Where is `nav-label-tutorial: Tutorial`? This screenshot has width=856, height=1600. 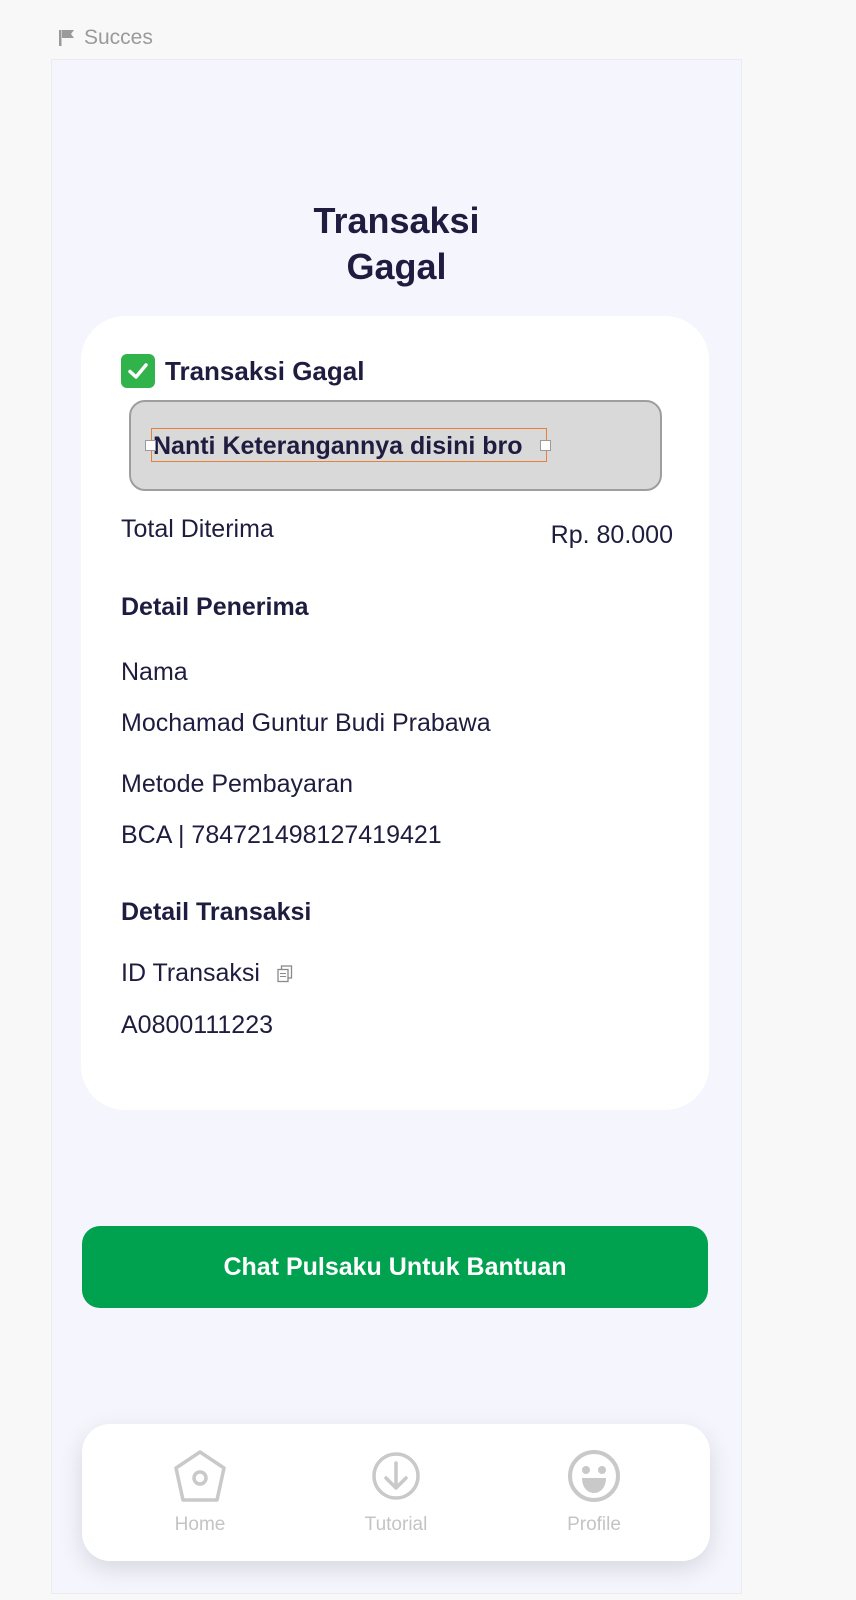
nav-label-tutorial: Tutorial is located at coordinates (396, 1524).